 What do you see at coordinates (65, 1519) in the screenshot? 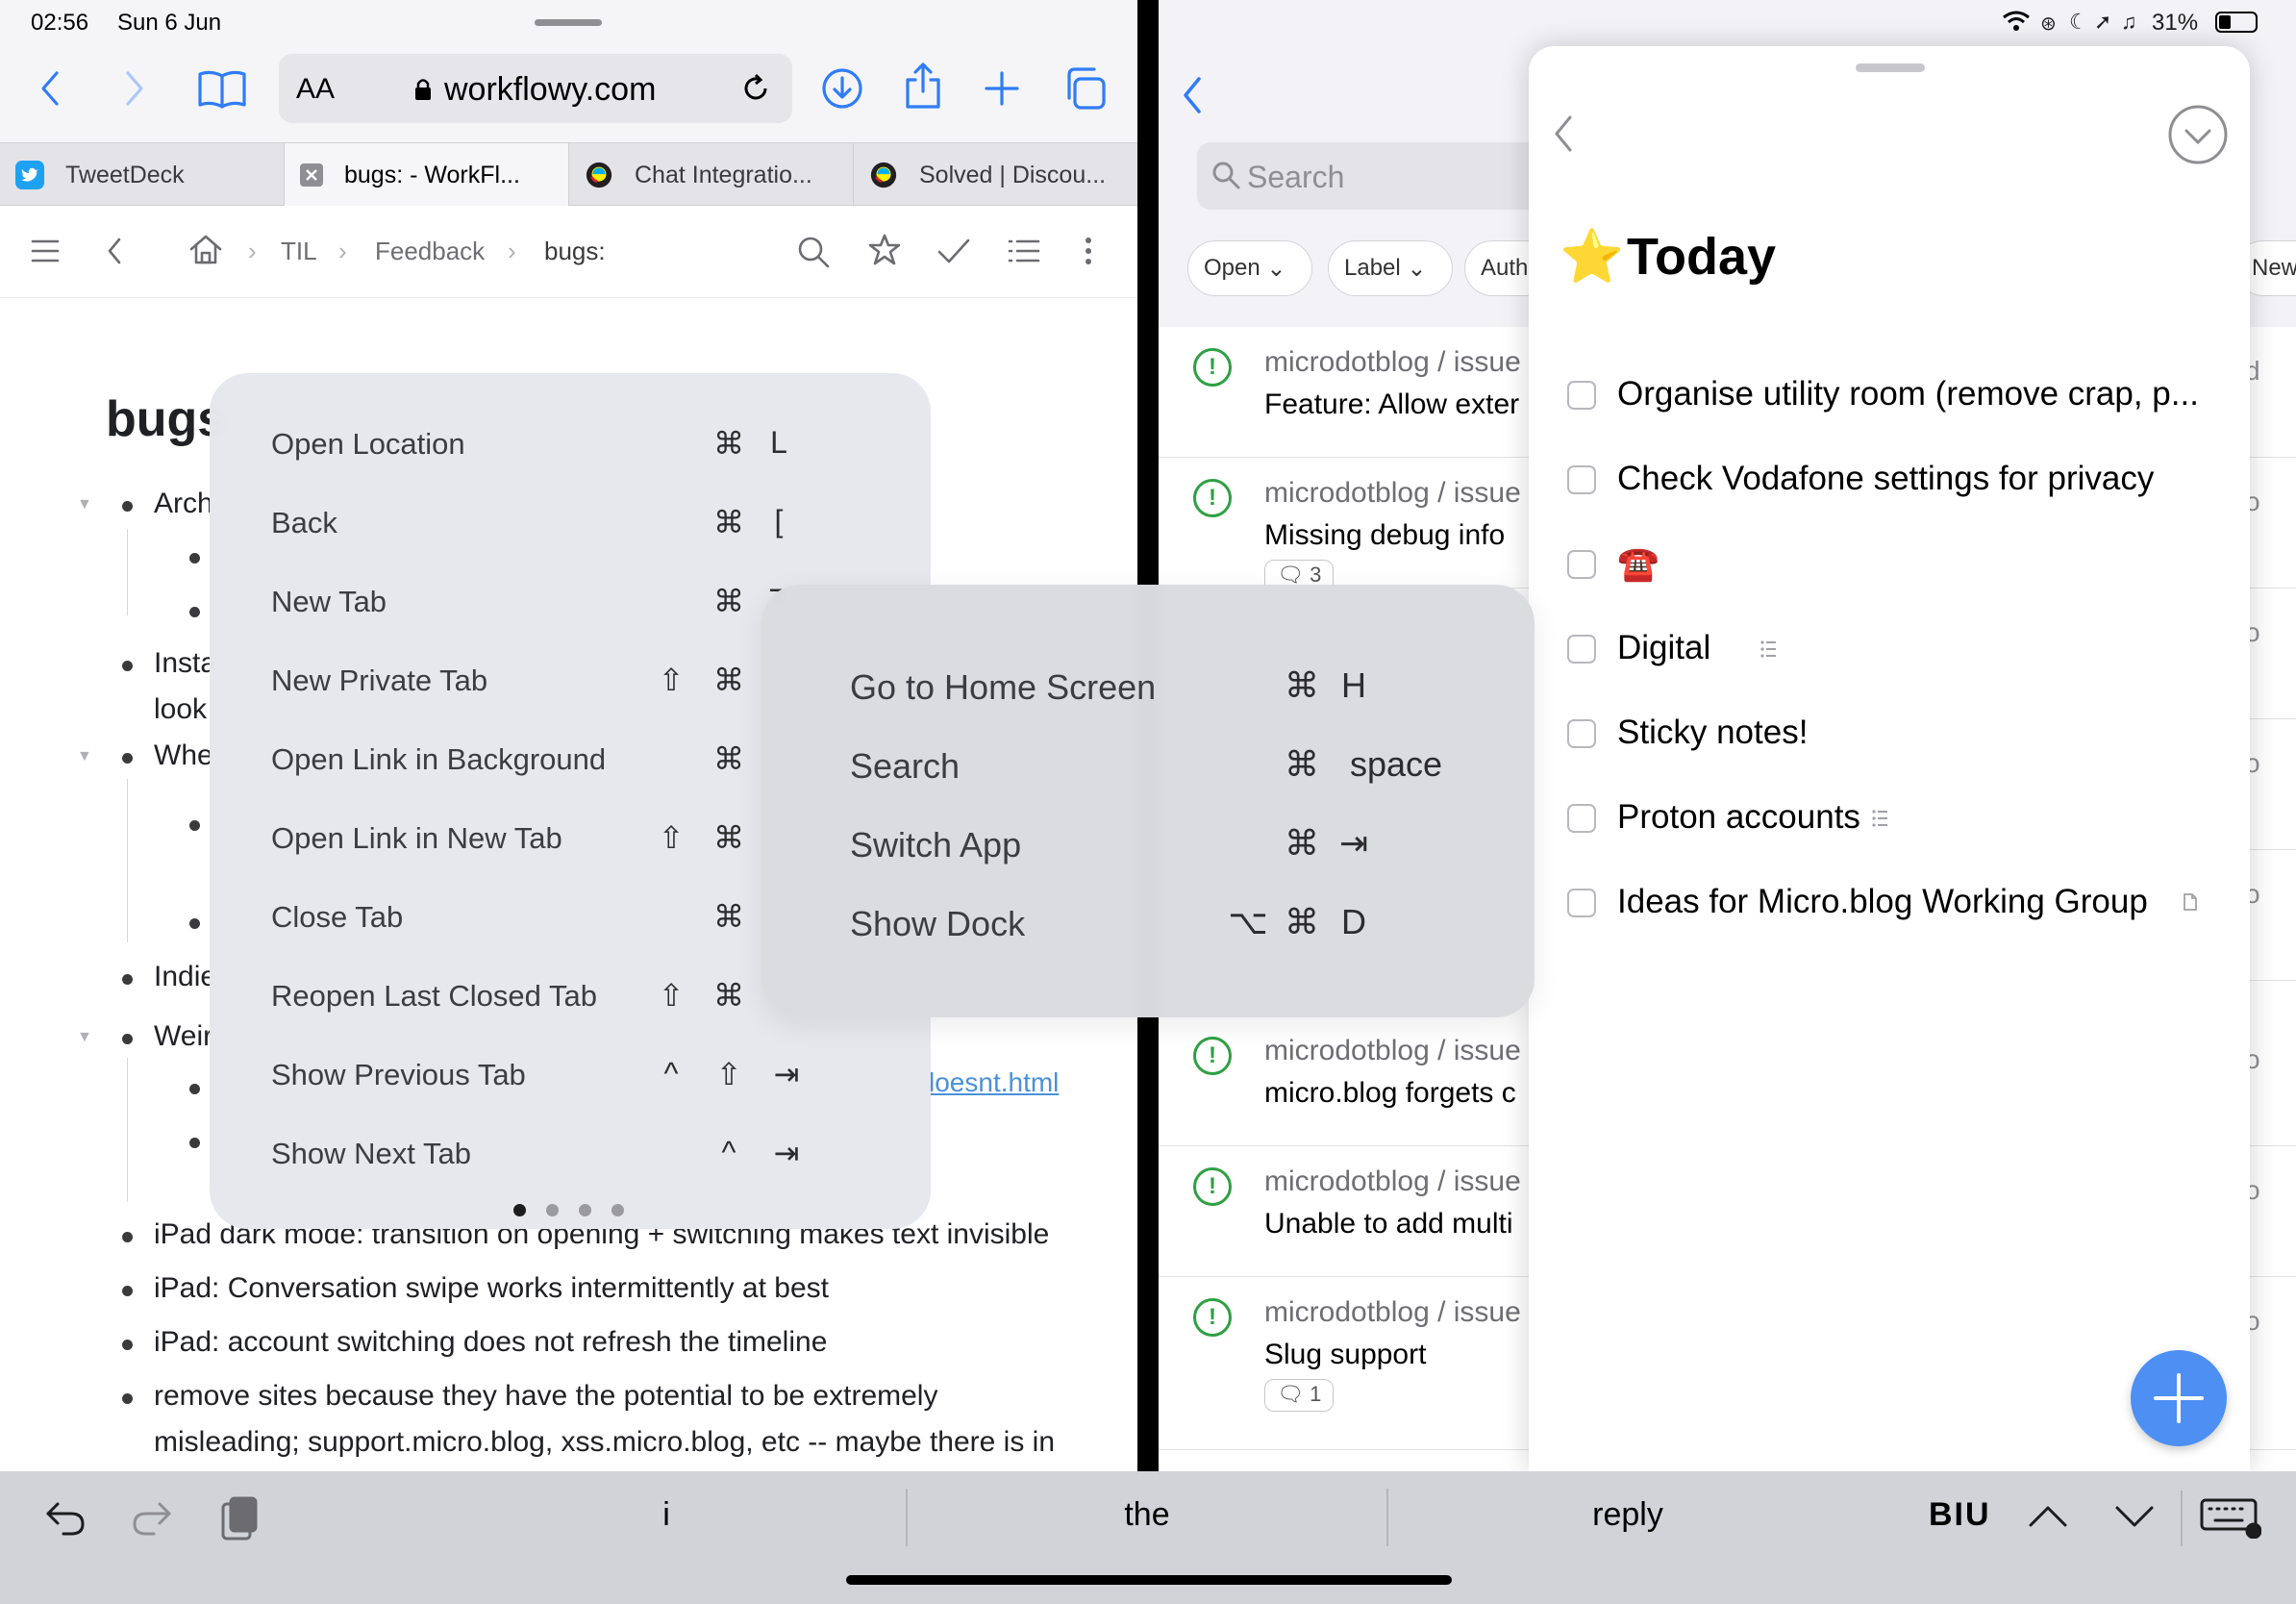
I see `undo-icon` at bounding box center [65, 1519].